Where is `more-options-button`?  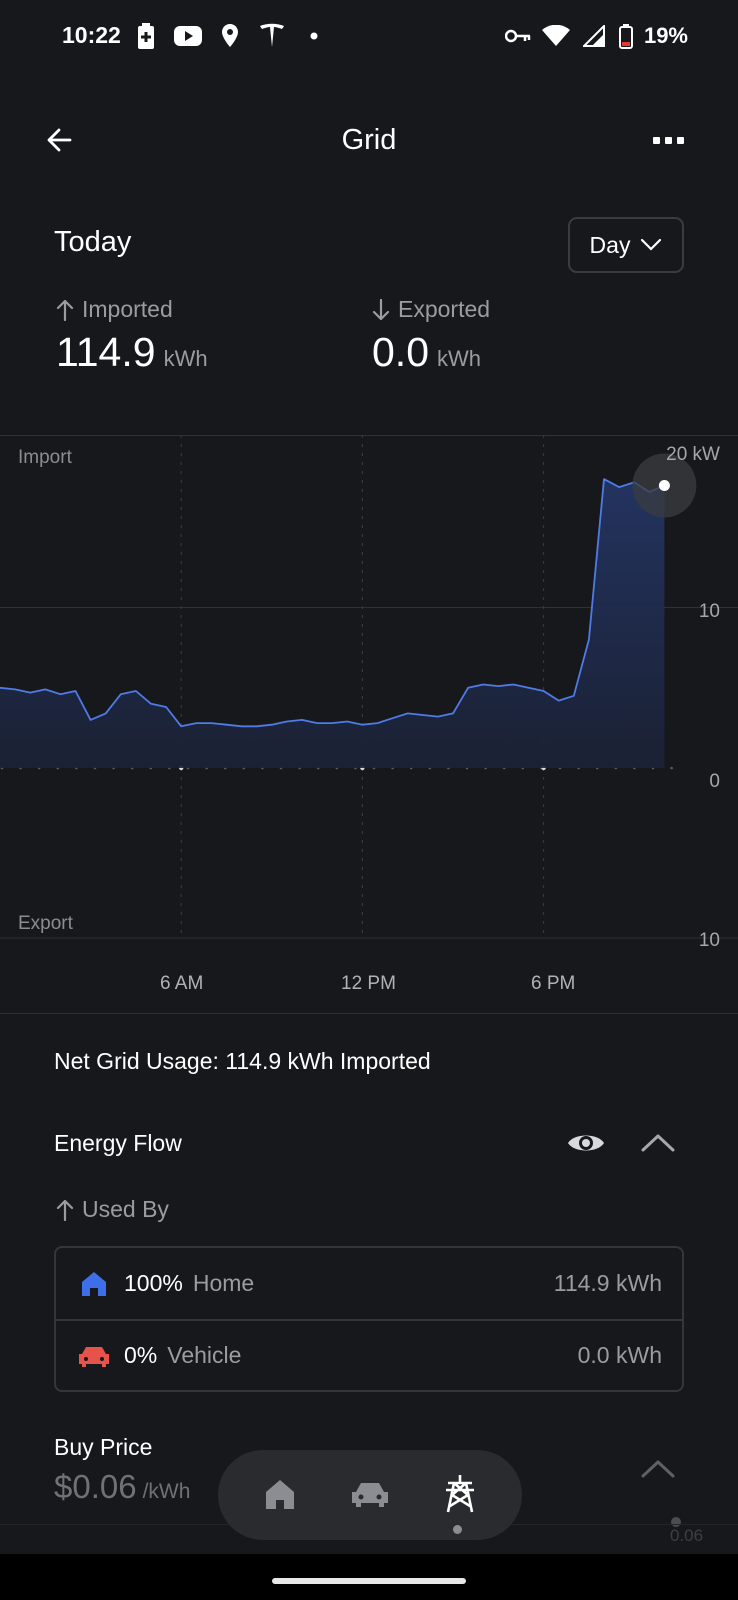
more-options-button is located at coordinates (668, 140).